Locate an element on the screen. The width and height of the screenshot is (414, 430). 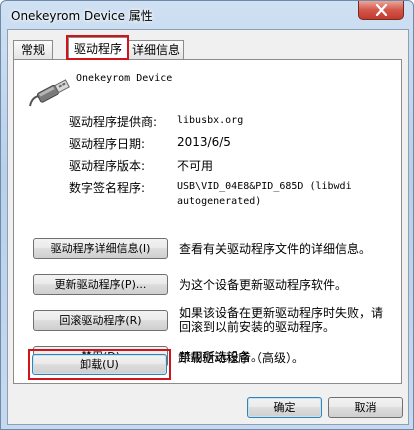
uninstall-description: 卸载驱动程序（高级）。 is located at coordinates (241, 358).